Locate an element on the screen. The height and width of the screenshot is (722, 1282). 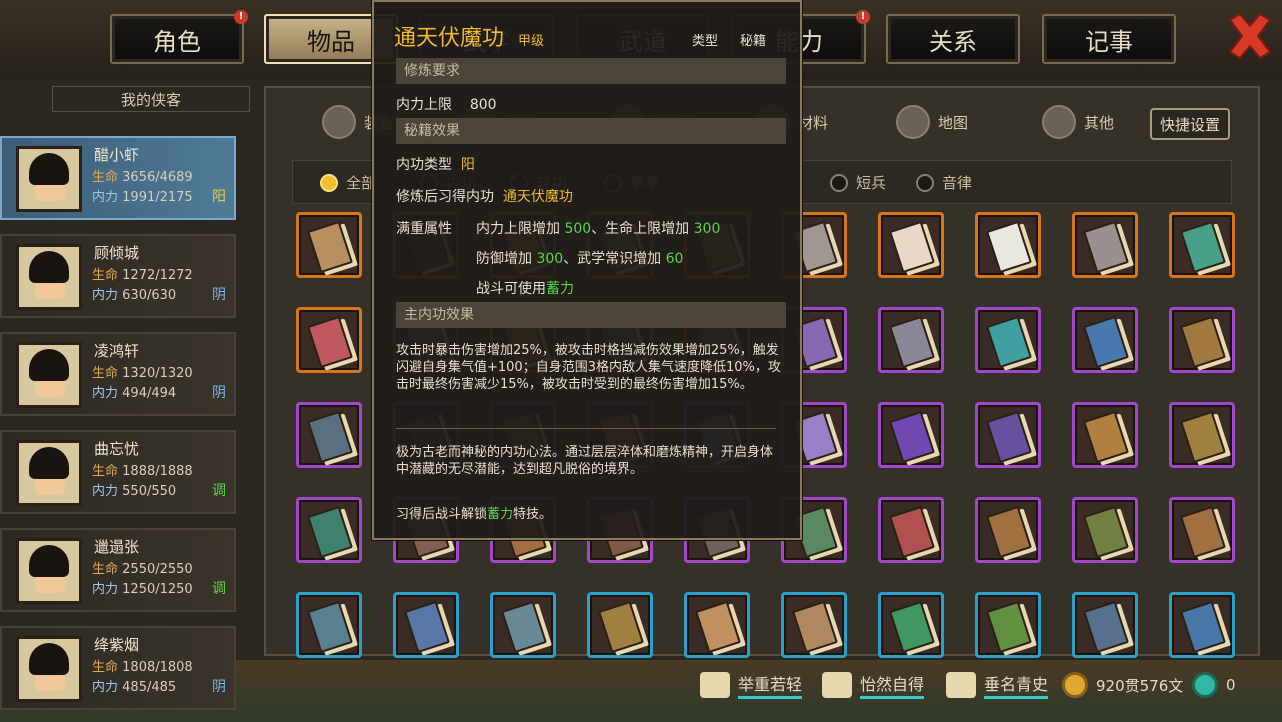
character-card: 醋小虾 生命 3656/4689 内力 1991/2175 阳 is located at coordinates (118, 178).